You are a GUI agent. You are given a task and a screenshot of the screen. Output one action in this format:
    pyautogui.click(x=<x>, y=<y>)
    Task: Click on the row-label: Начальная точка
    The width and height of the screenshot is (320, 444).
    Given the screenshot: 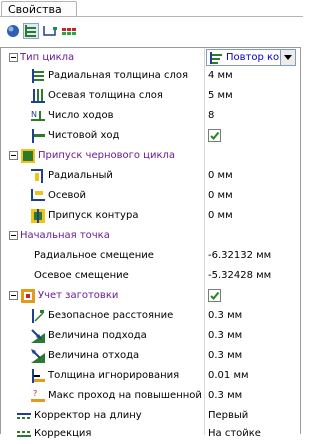 What is the action you would take?
    pyautogui.click(x=65, y=235)
    